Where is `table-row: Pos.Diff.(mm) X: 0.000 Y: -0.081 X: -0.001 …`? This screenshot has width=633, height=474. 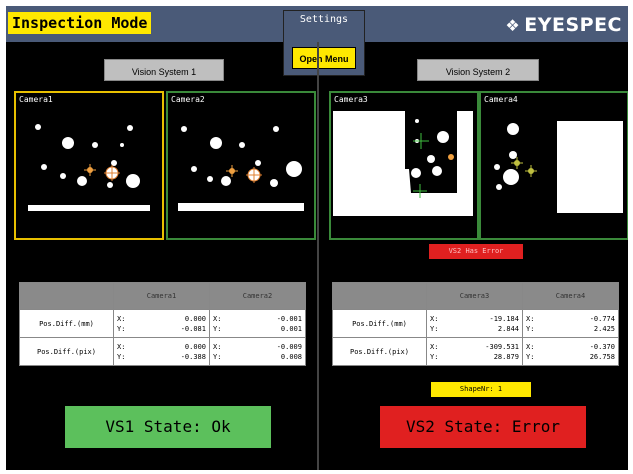 table-row: Pos.Diff.(mm) X: 0.000 Y: -0.081 X: -0.001 … is located at coordinates (162, 323).